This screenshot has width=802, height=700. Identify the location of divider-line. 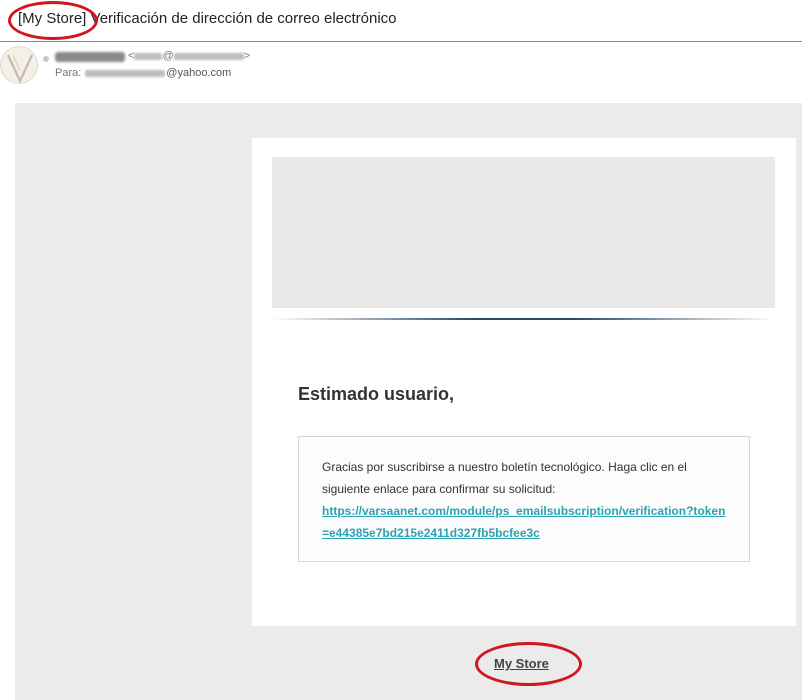
(523, 319).